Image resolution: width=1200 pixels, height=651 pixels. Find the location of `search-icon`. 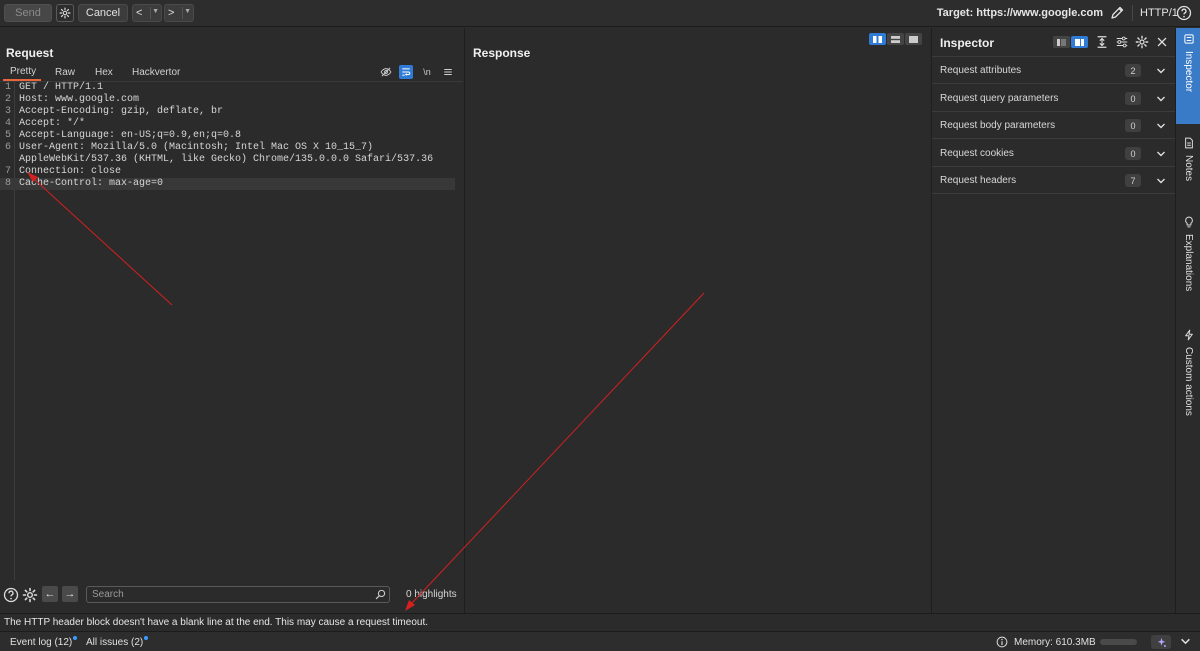

search-icon is located at coordinates (380, 594).